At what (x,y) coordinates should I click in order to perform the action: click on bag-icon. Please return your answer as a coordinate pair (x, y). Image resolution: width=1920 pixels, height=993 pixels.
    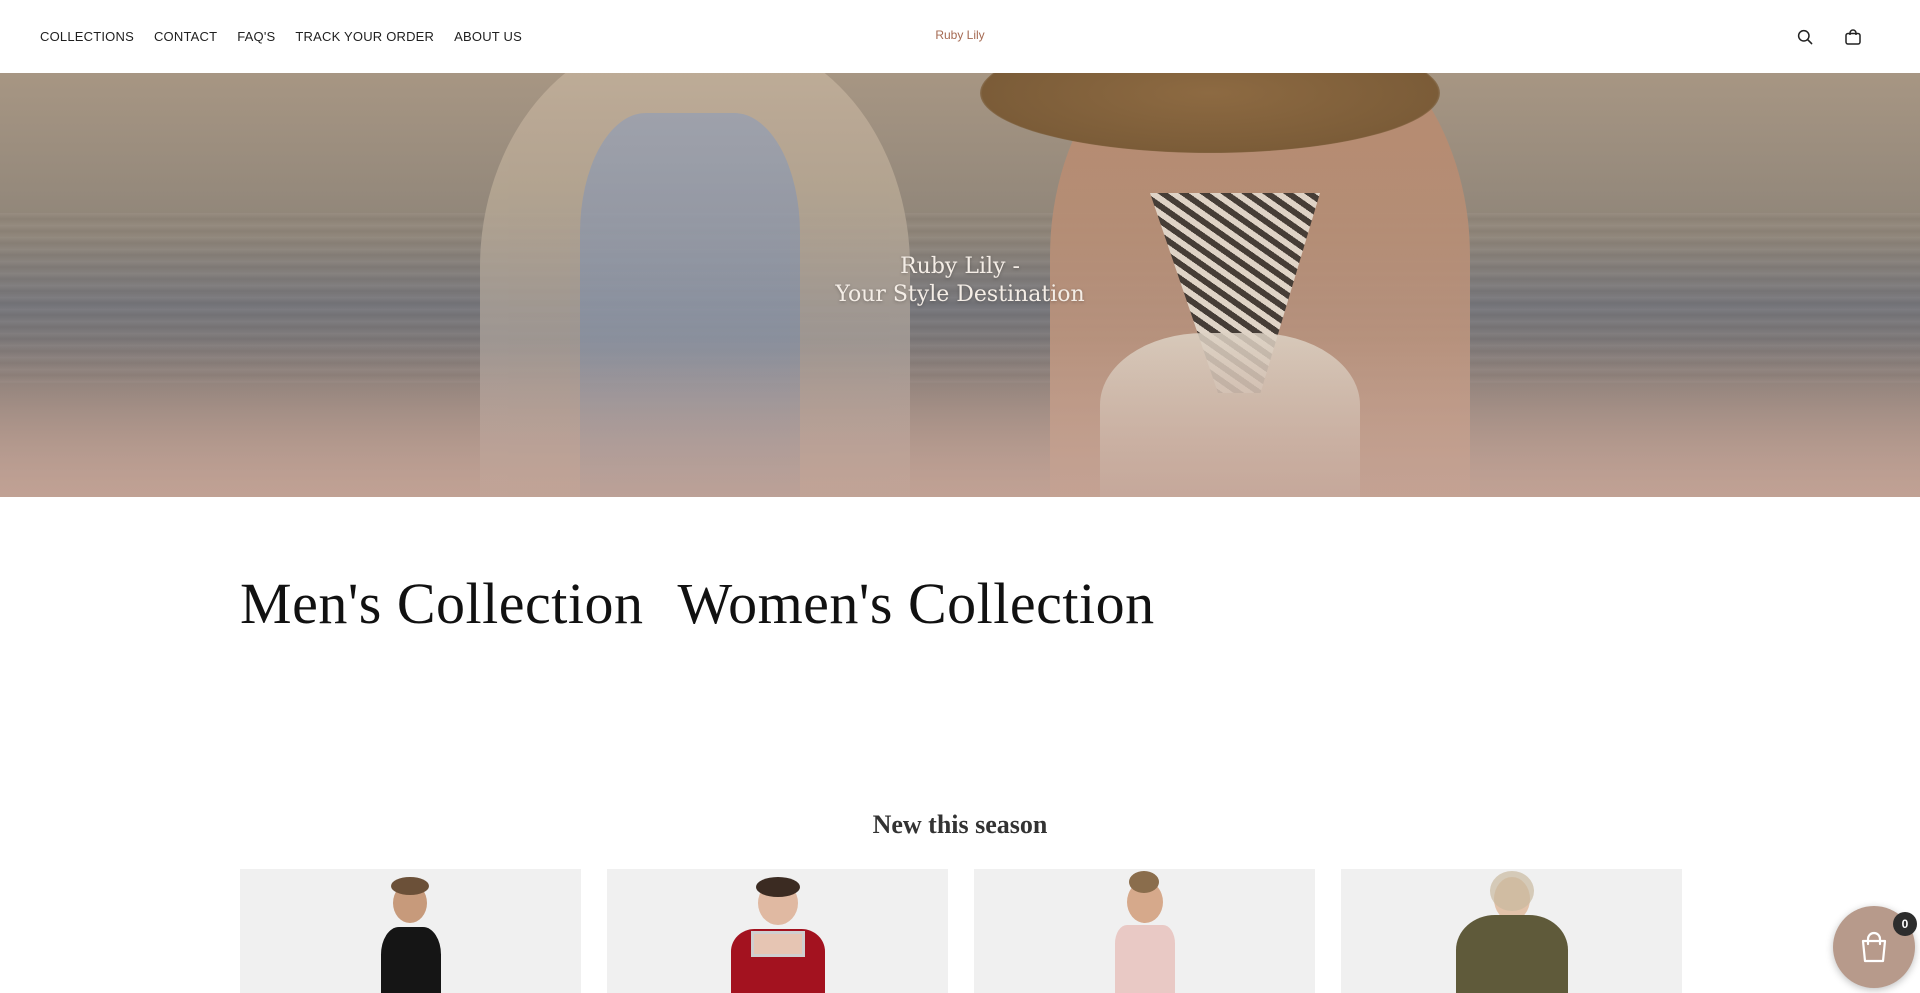
    Looking at the image, I should click on (1853, 37).